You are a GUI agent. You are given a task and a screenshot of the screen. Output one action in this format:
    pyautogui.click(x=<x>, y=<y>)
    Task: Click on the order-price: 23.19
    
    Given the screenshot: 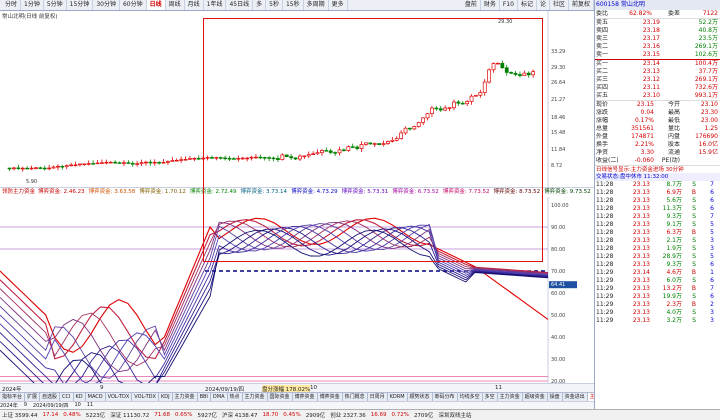 What is the action you would take?
    pyautogui.click(x=651, y=22)
    